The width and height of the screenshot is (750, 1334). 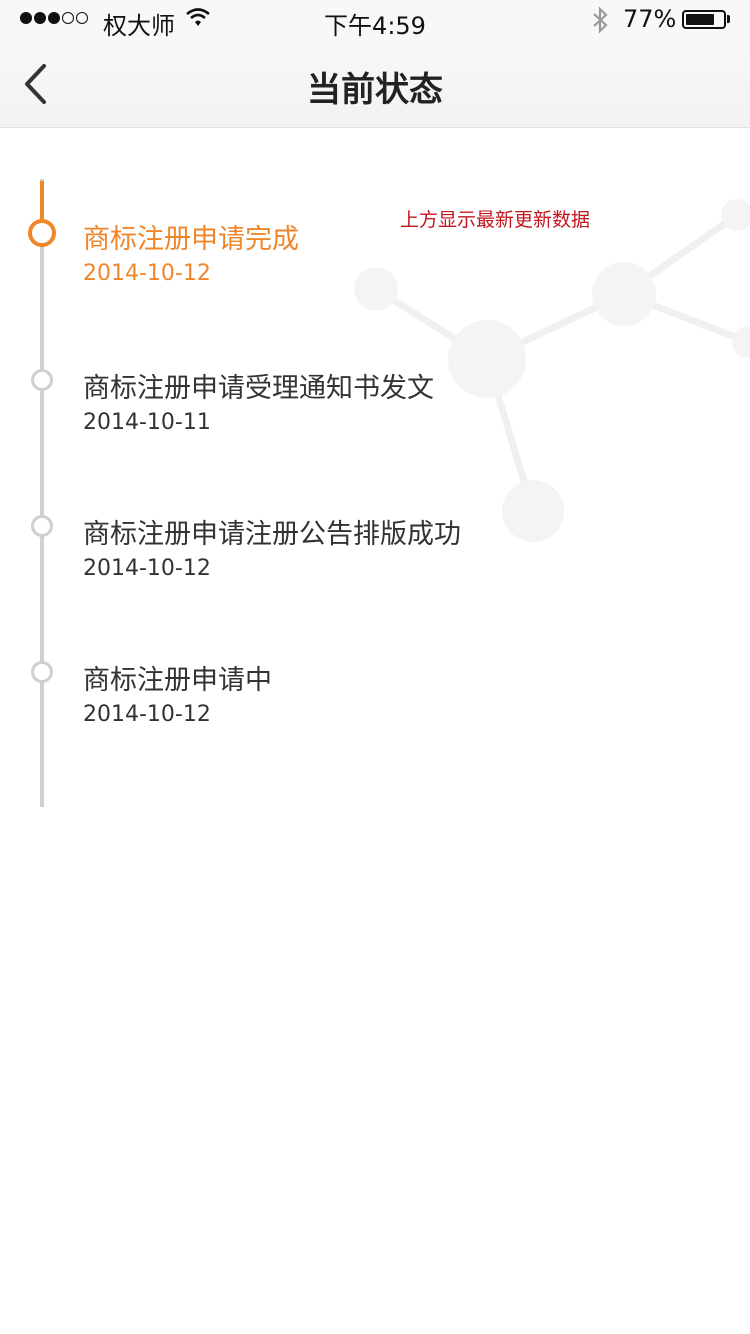 I want to click on battery-percent: 77%, so click(x=650, y=19).